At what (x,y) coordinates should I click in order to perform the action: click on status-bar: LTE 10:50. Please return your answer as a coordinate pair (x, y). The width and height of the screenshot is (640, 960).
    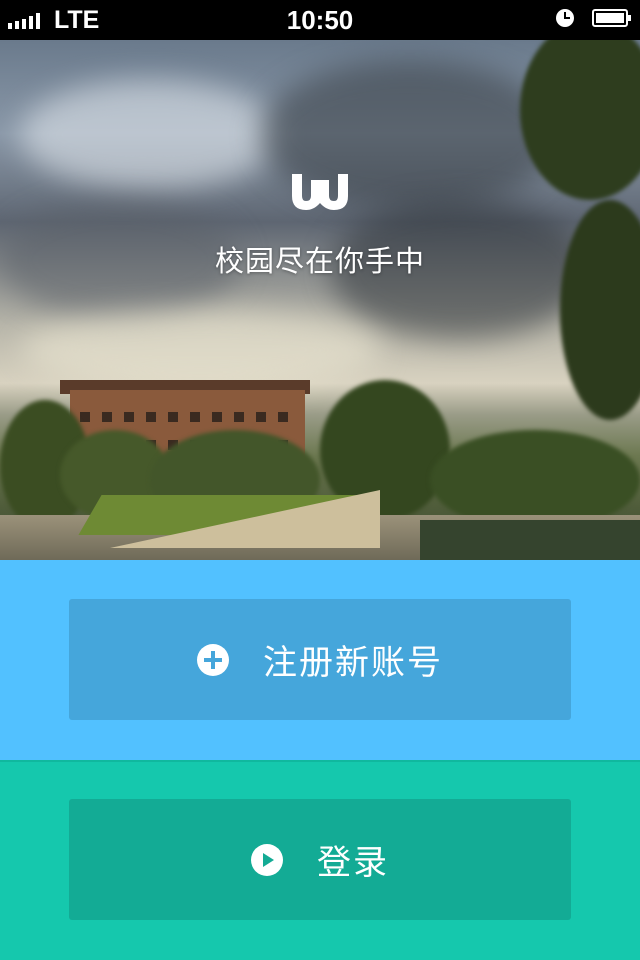
    Looking at the image, I should click on (320, 20).